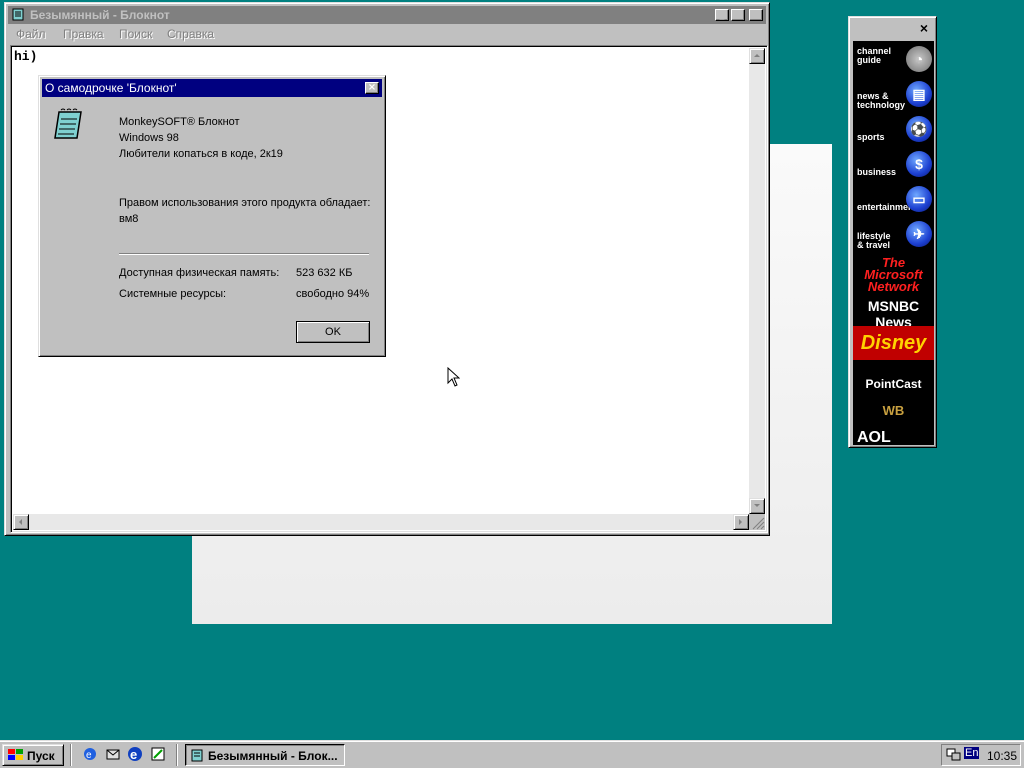 Image resolution: width=1024 pixels, height=768 pixels. Describe the element at coordinates (201, 154) in the screenshot. I see `about-tagline: Любители копаться в коде, 2к19` at that location.